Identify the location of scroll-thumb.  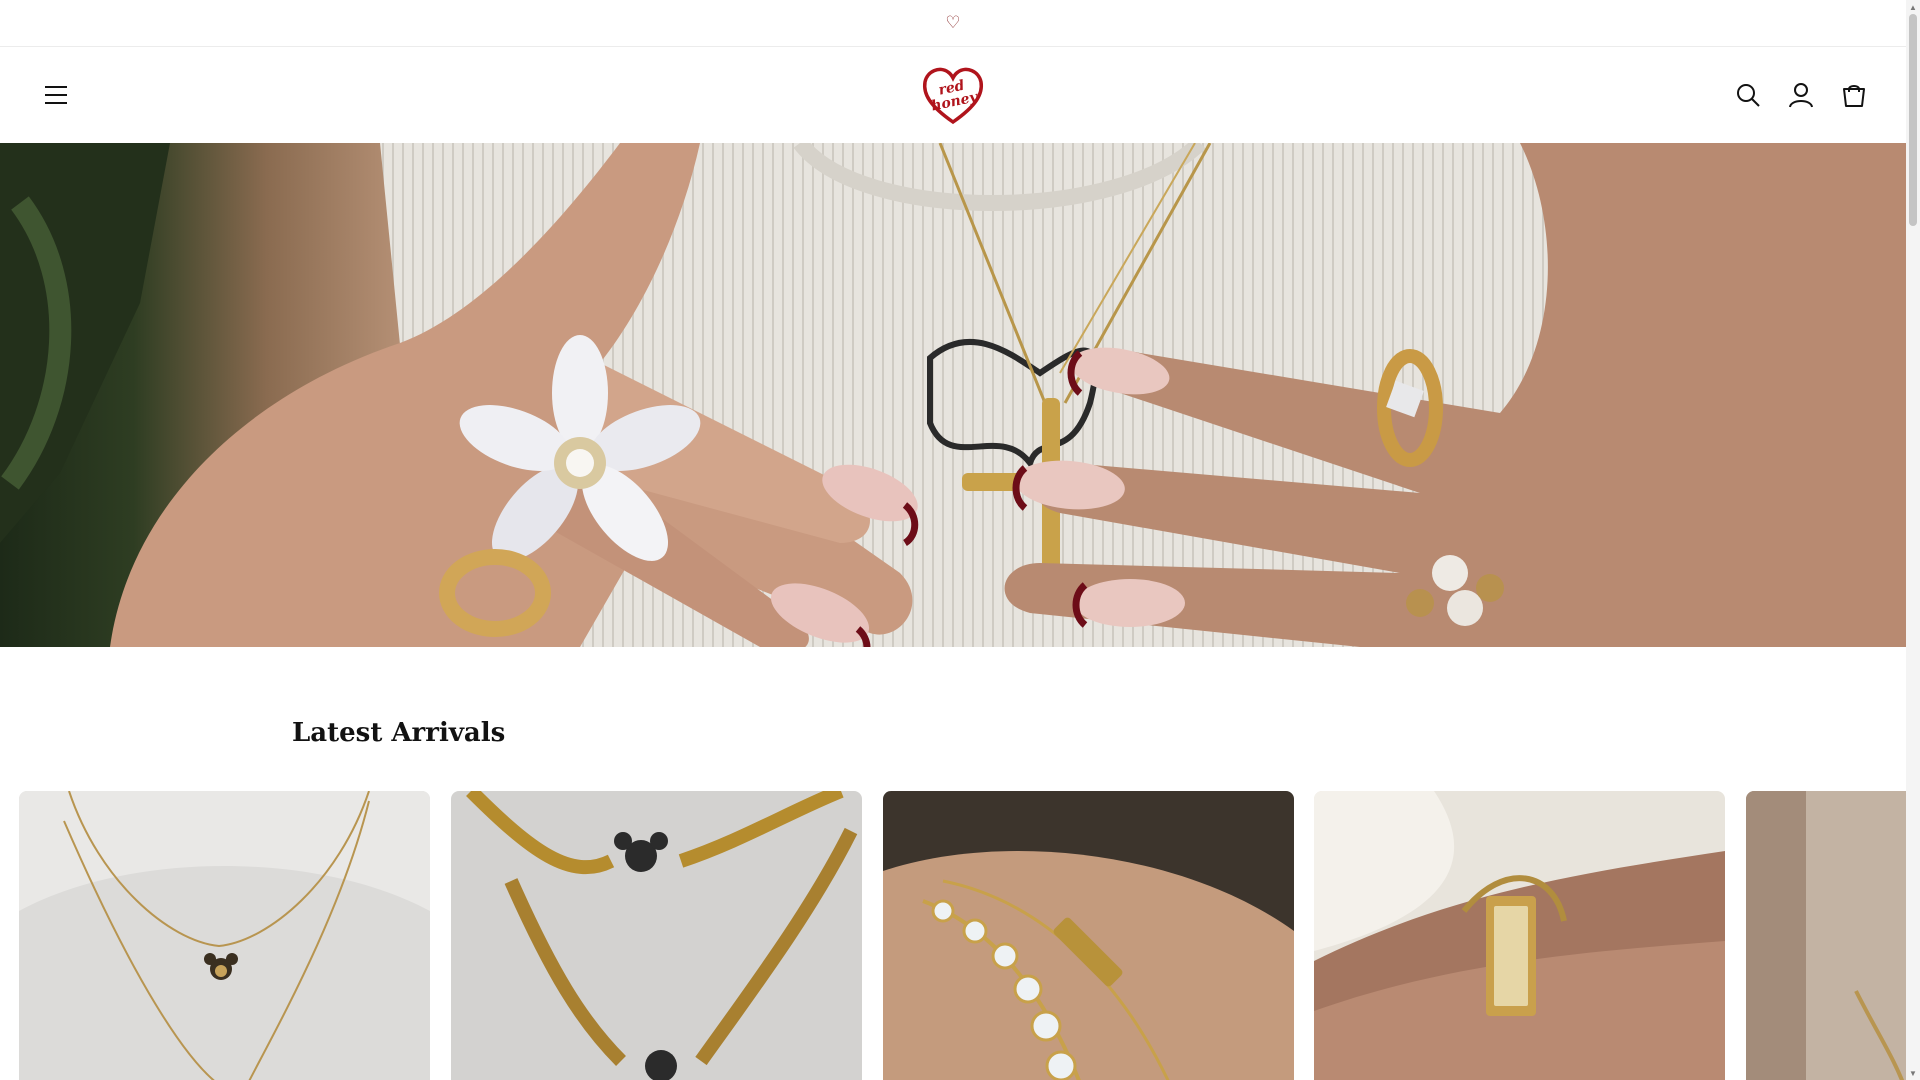
(1913, 120).